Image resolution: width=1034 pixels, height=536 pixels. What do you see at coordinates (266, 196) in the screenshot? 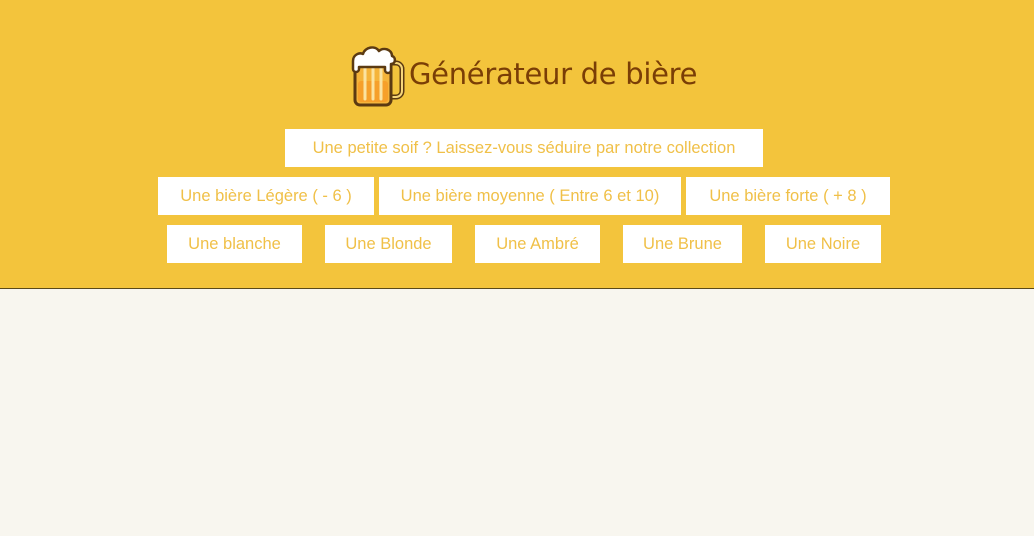
I see `light-beer-button: Une bière Légère ( - 6 )` at bounding box center [266, 196].